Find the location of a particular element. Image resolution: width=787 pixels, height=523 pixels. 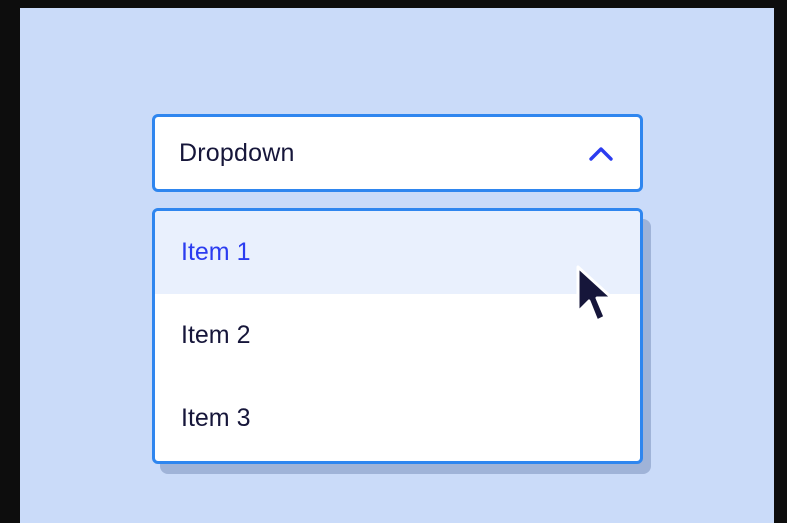

dropdown-item-2: Item 2 is located at coordinates (397, 335).